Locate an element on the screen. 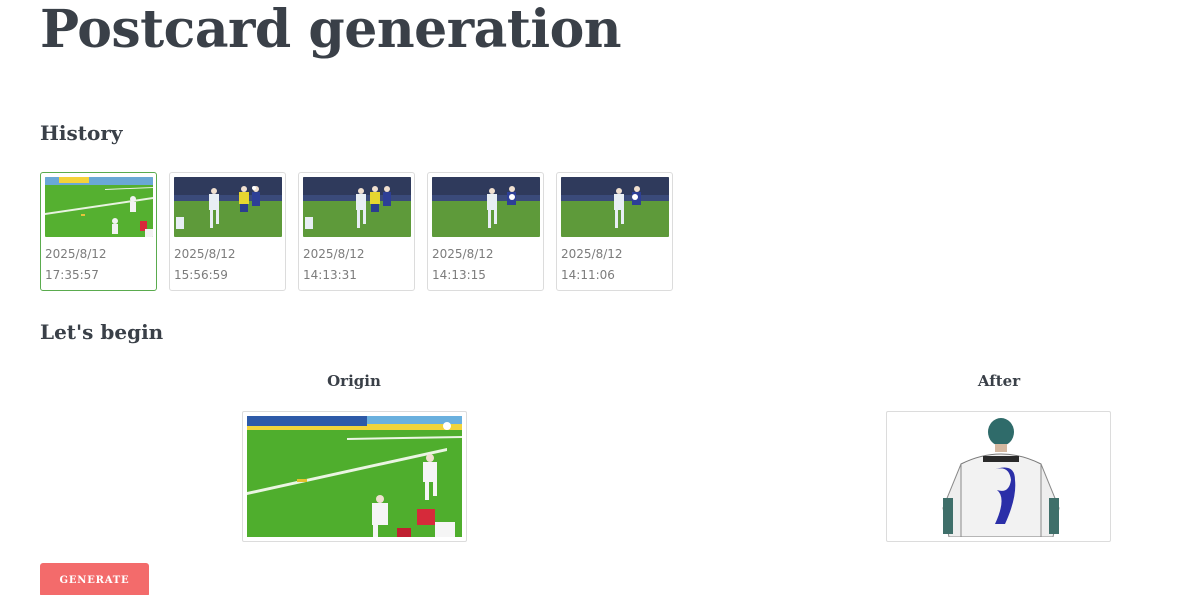 This screenshot has width=1189, height=595. history-card: 2025/8/12 15:56:59 is located at coordinates (227, 231).